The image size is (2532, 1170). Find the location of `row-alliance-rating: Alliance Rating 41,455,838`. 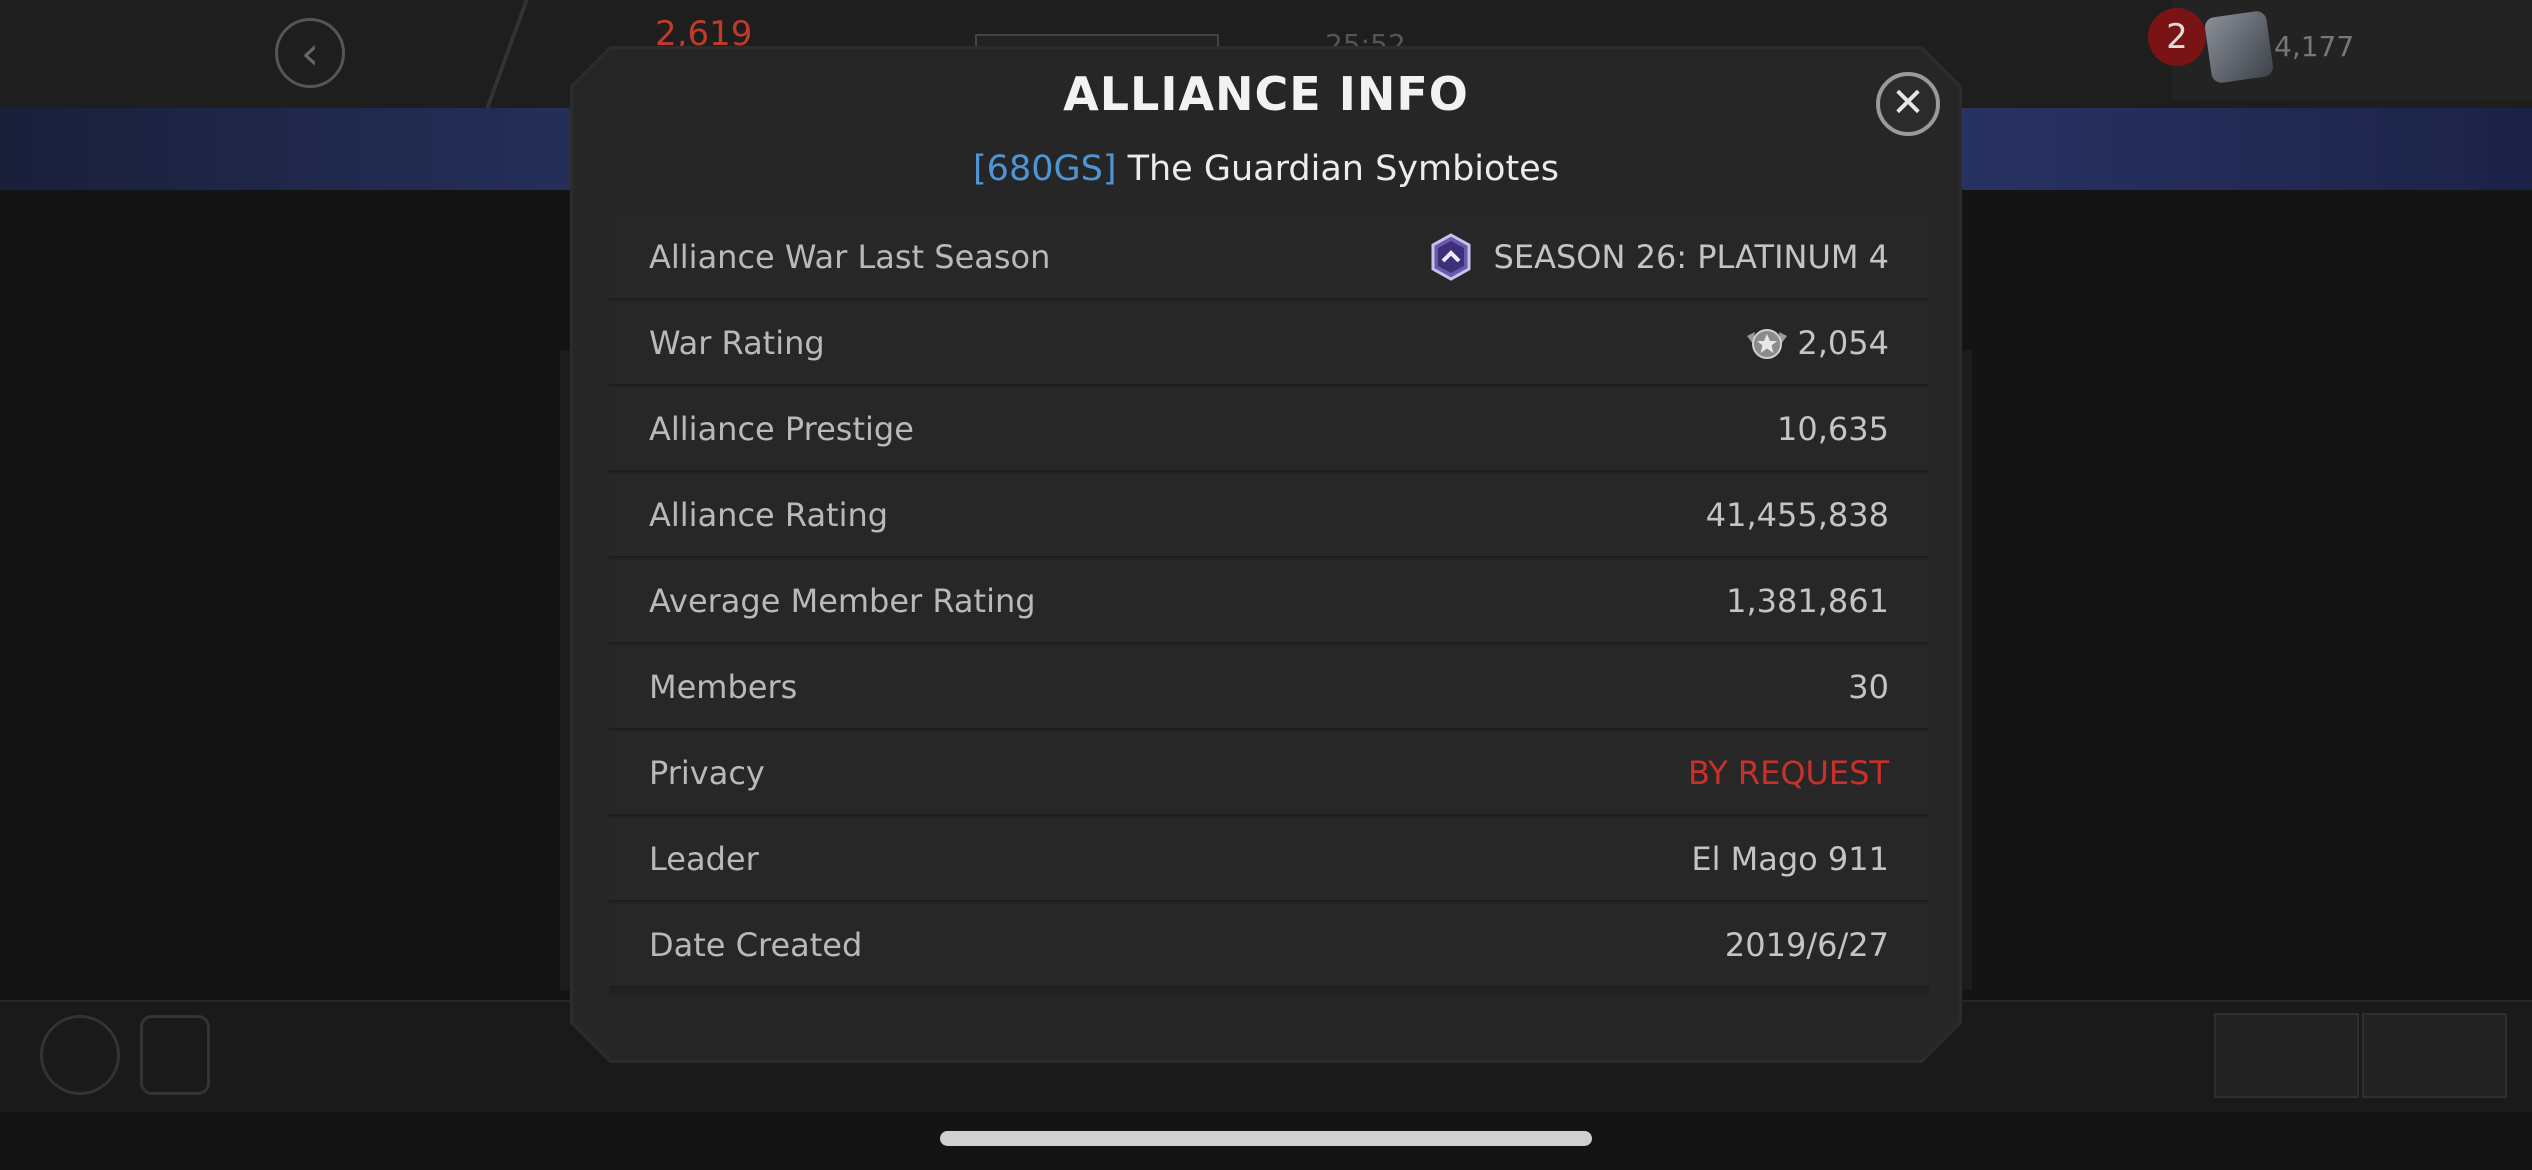

row-alliance-rating: Alliance Rating 41,455,838 is located at coordinates (1269, 516).